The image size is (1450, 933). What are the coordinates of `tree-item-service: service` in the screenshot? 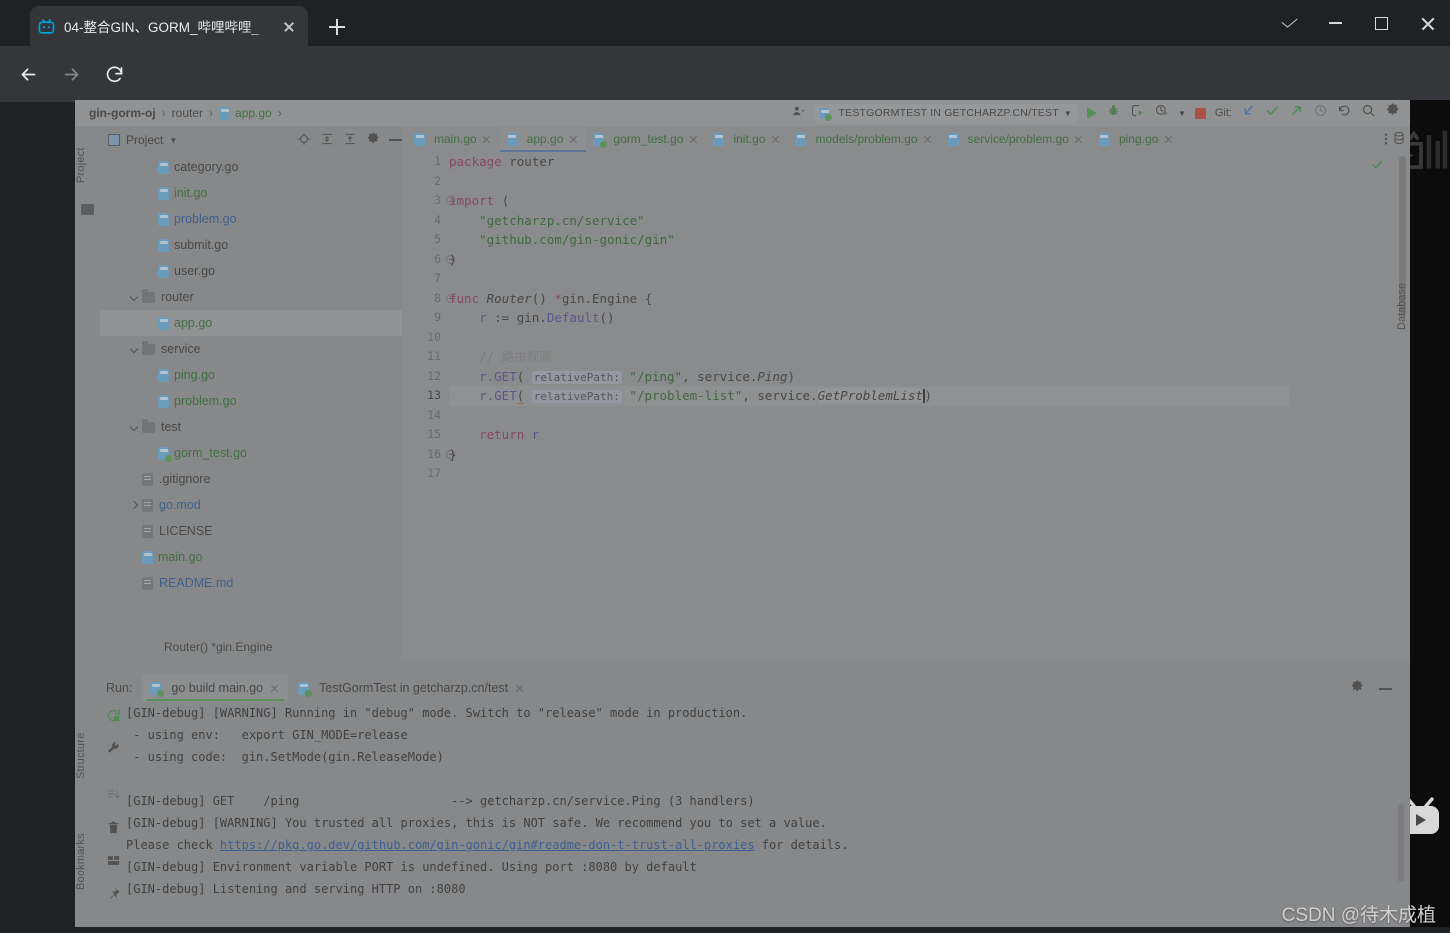 It's located at (255, 349).